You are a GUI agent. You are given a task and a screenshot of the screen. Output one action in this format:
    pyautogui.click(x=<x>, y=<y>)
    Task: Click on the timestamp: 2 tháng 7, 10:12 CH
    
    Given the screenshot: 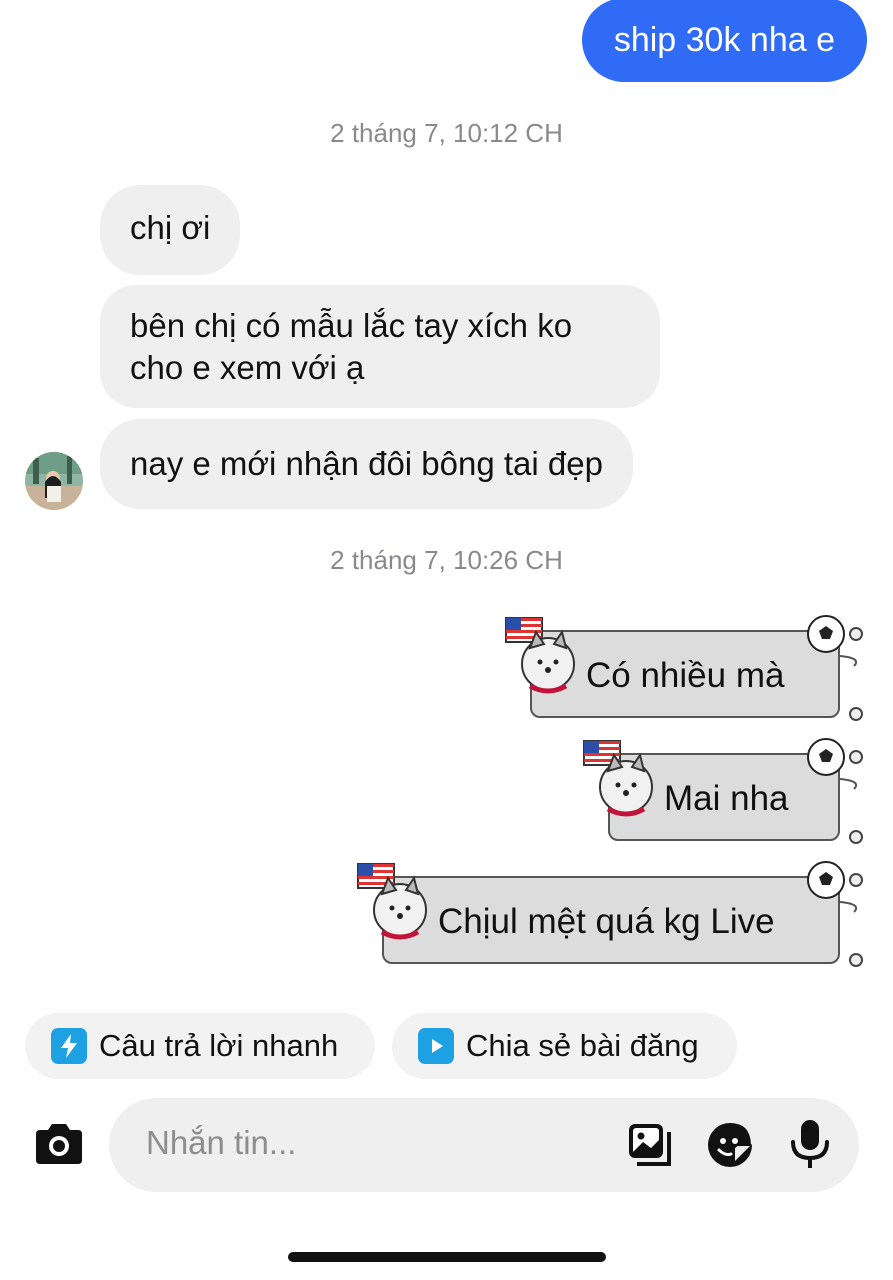 What is the action you would take?
    pyautogui.click(x=446, y=133)
    